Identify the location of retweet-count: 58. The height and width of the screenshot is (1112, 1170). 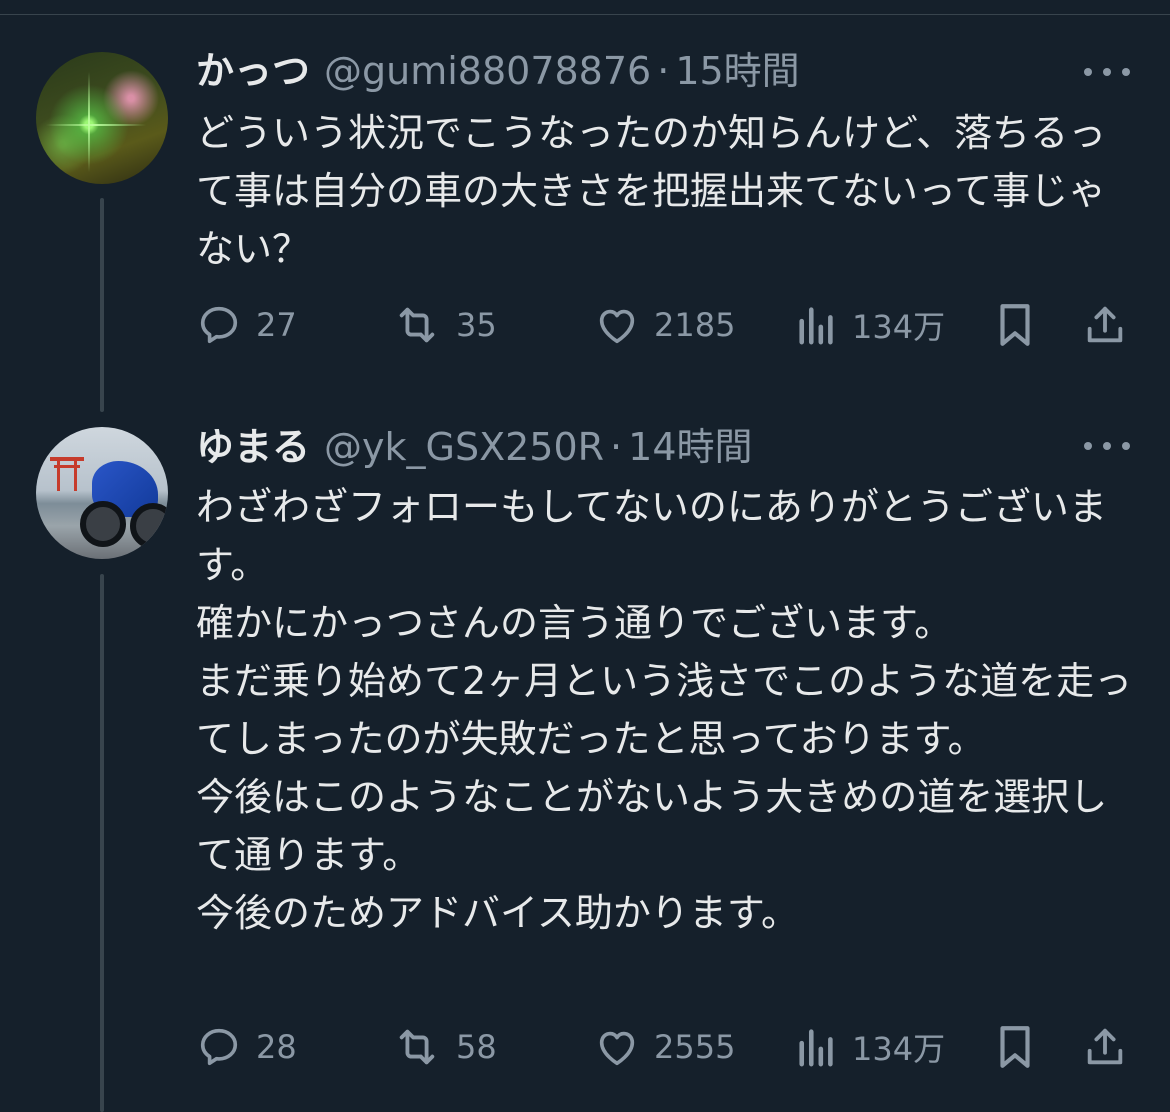
(476, 1047).